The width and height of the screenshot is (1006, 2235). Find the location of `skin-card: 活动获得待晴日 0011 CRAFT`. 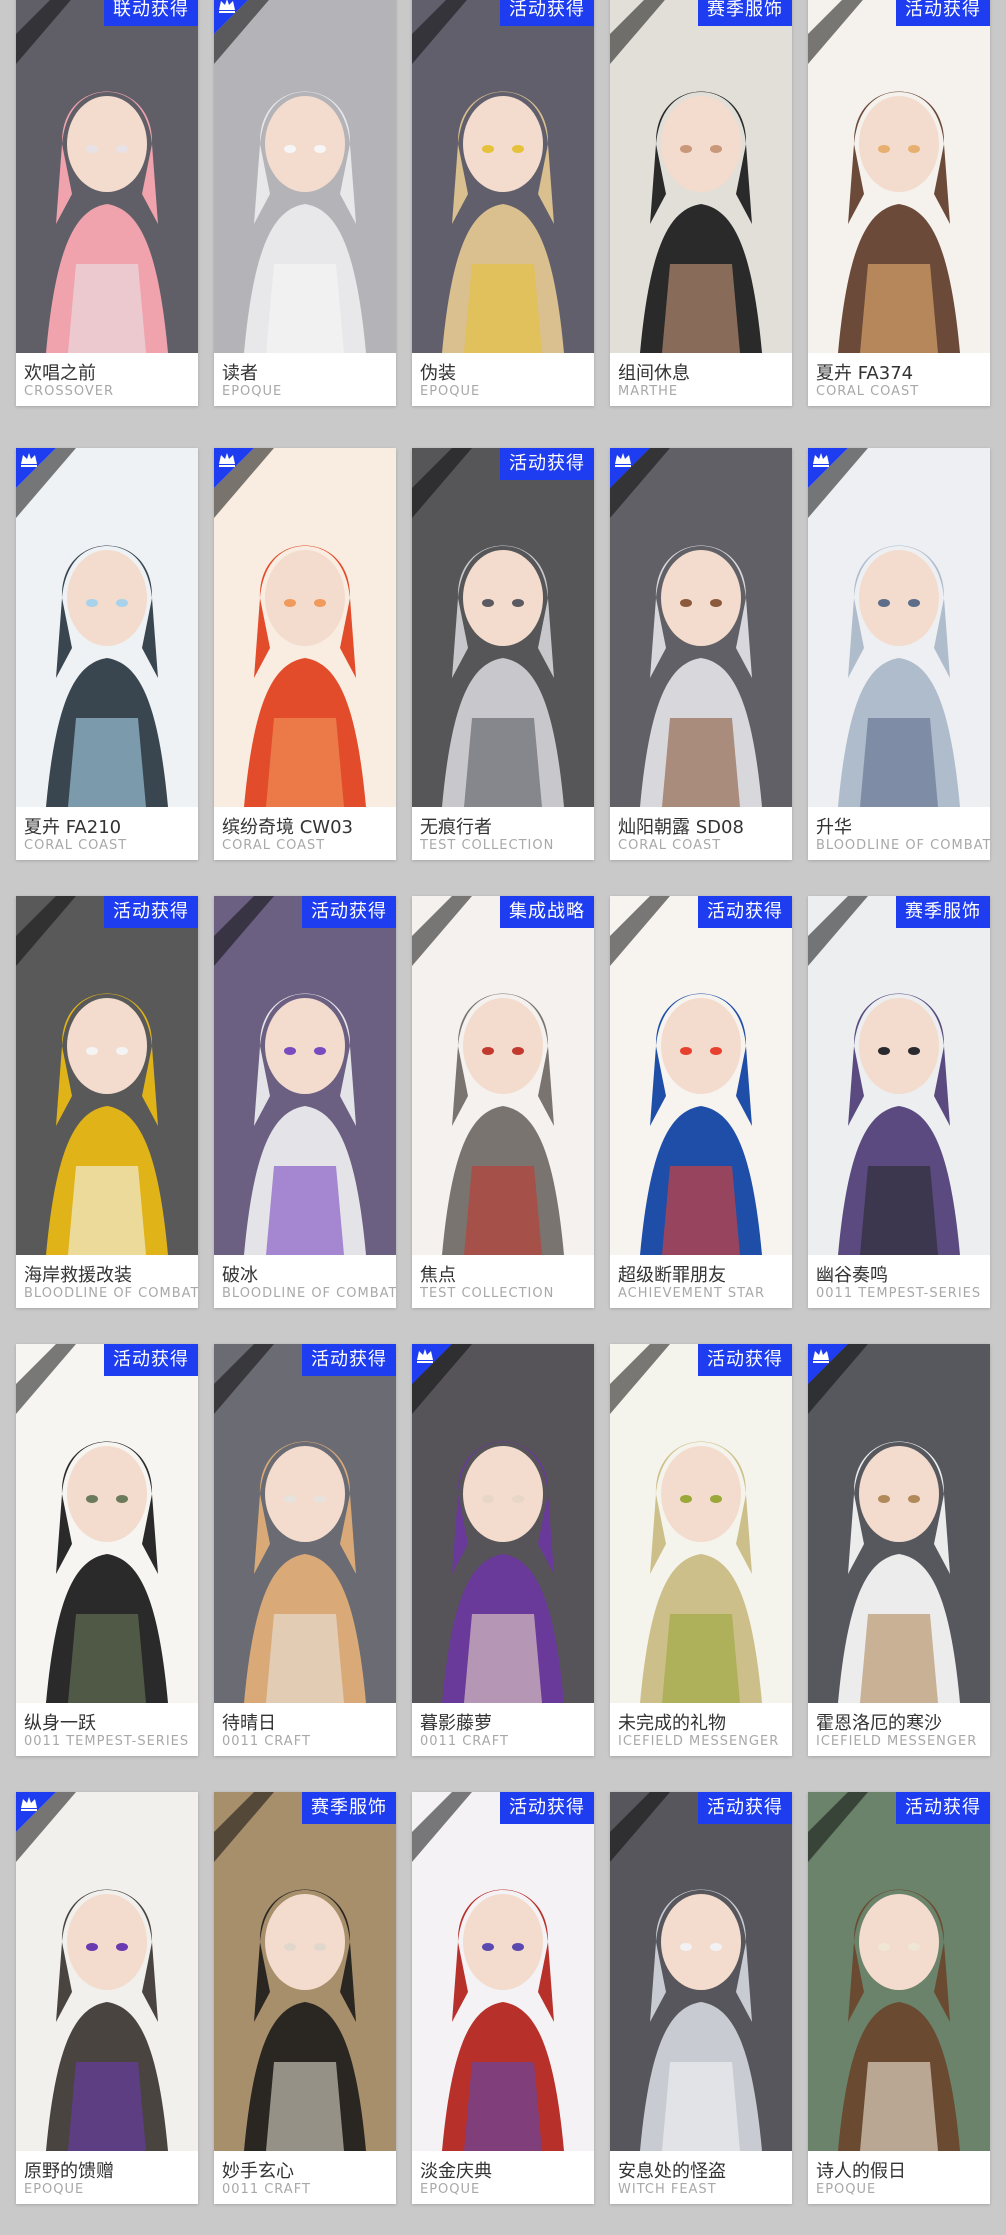

skin-card: 活动获得待晴日 0011 CRAFT is located at coordinates (305, 1550).